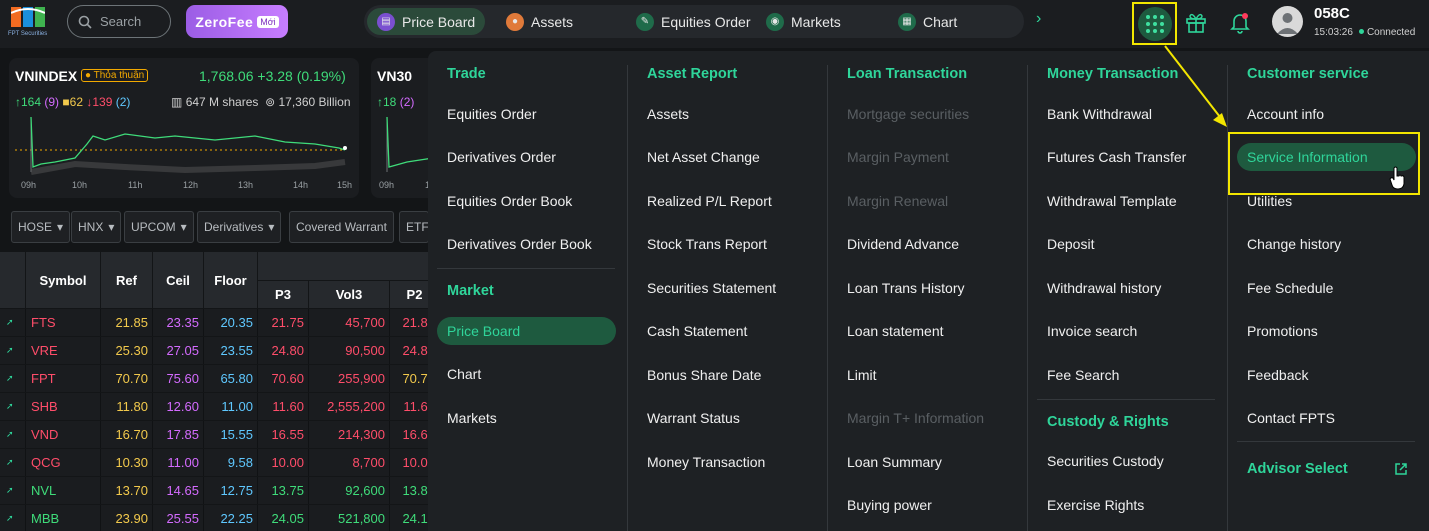 The width and height of the screenshot is (1429, 531). I want to click on menu-item-bonus-share-date: Bonus Share Date, so click(704, 375).